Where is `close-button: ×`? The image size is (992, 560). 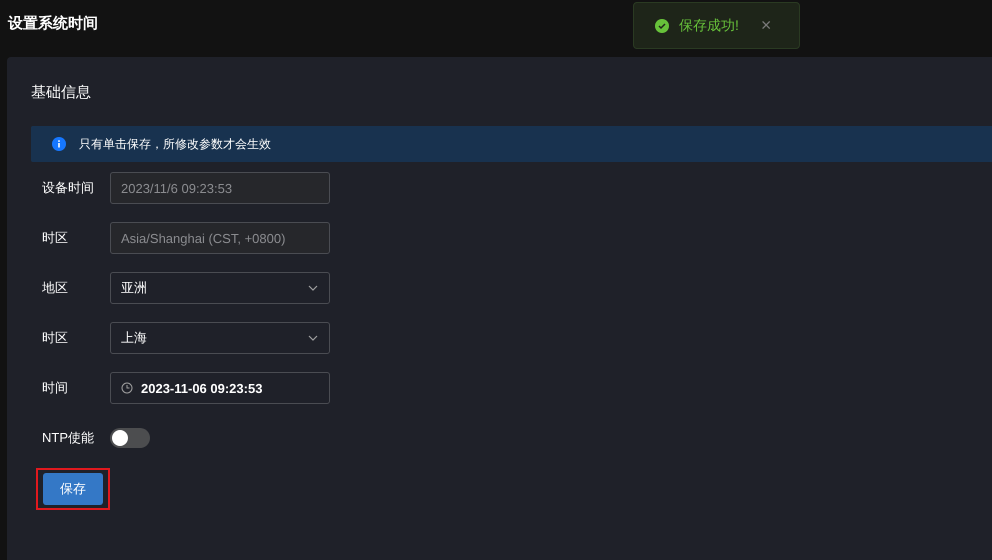
close-button: × is located at coordinates (766, 25).